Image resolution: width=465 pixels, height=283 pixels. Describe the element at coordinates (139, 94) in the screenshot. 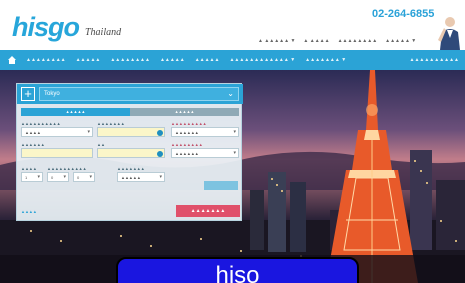

I see `destination-select: Tokyo ⌄` at that location.